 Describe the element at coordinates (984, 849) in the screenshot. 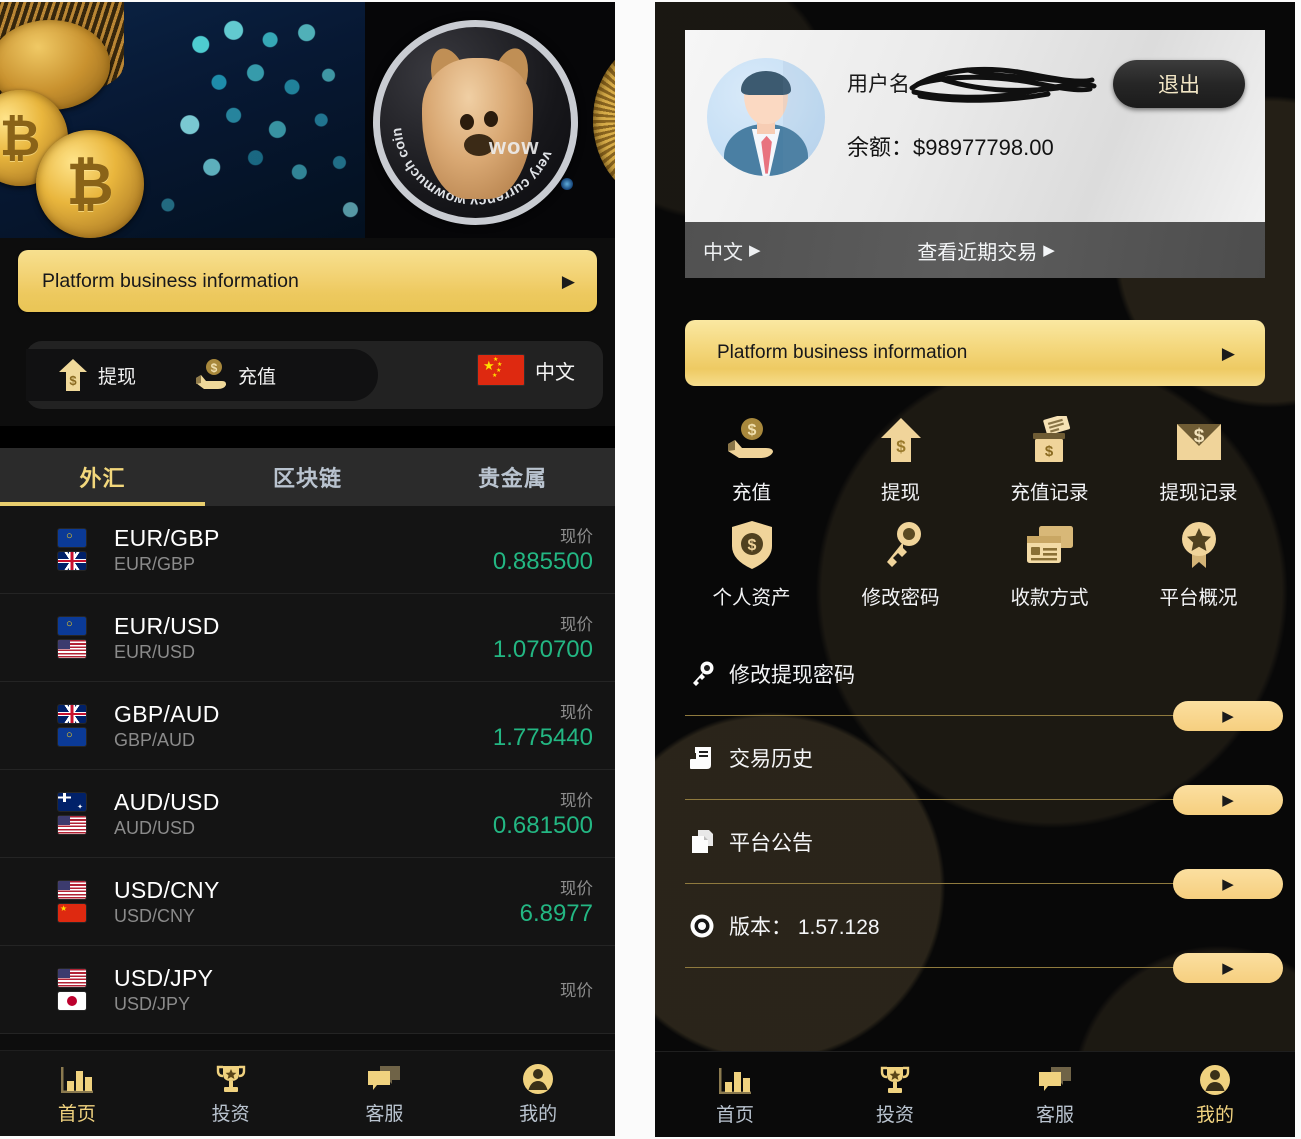

I see `list-item-platform-announcement: 平台公告 ▶` at that location.